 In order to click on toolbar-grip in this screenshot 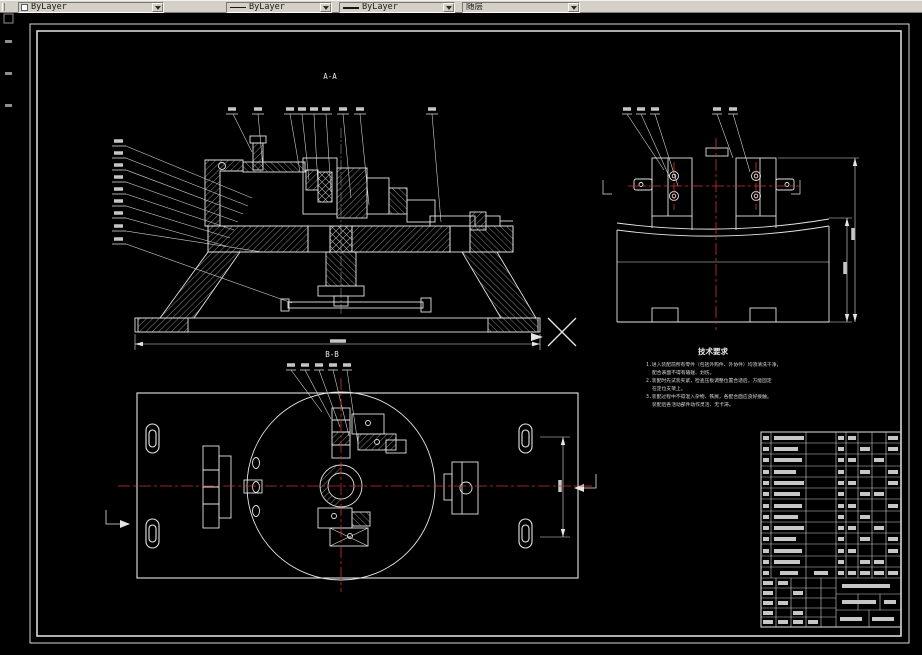, I will do `click(3, 7)`.